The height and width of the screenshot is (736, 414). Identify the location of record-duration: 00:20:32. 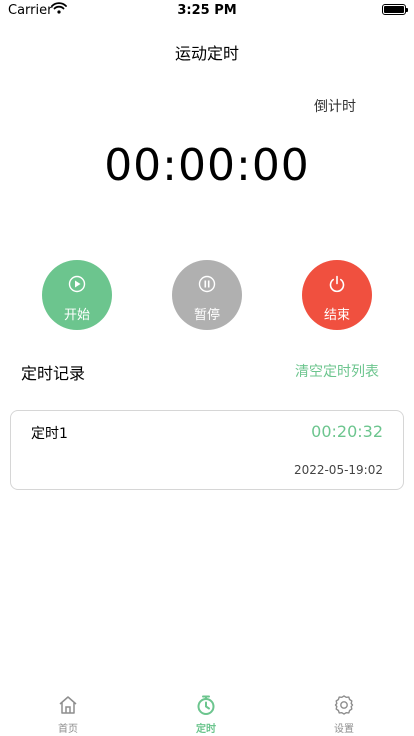
(347, 431).